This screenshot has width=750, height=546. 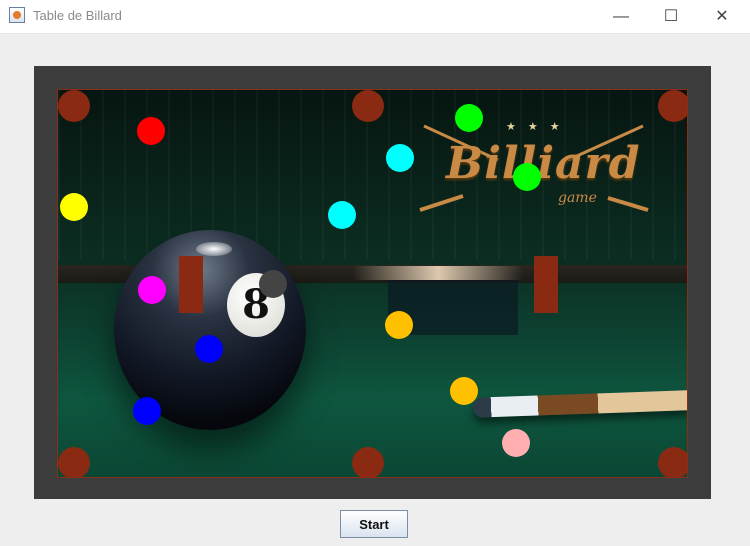 I want to click on cue-stick-image, so click(x=579, y=404).